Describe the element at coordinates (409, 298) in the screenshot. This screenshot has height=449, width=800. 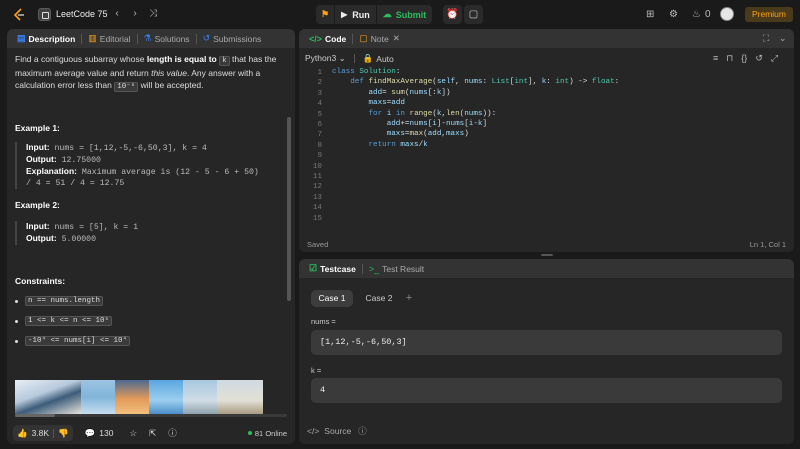
I see `add-case-button: +` at that location.